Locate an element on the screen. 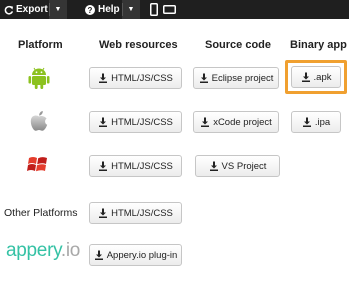 The width and height of the screenshot is (349, 281). export-label: Export is located at coordinates (32, 9).